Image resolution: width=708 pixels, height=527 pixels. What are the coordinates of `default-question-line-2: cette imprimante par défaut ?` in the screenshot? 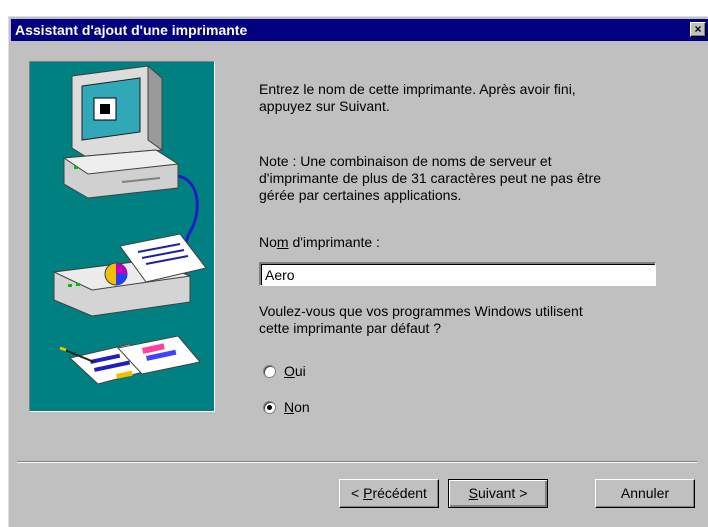 It's located at (350, 328).